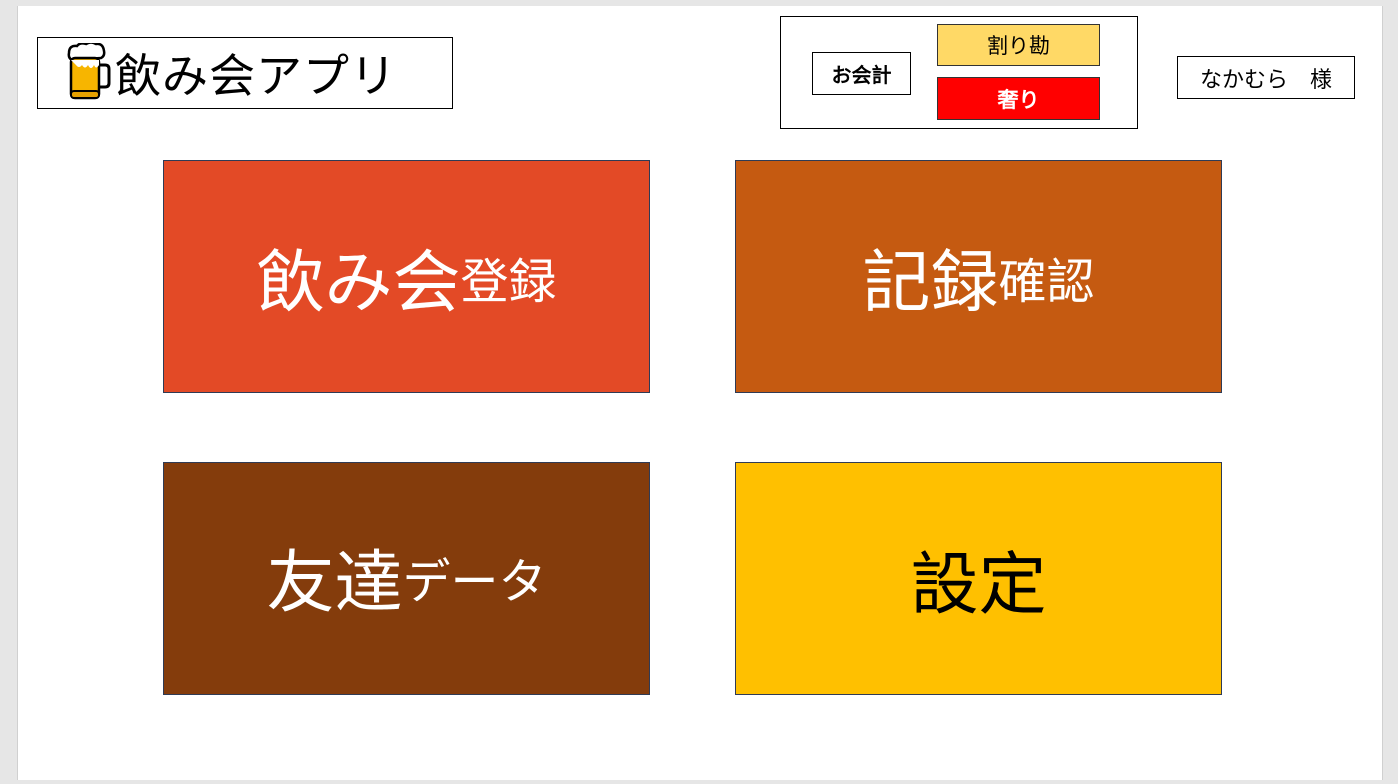 The image size is (1398, 784). I want to click on payment-label: お会計, so click(861, 73).